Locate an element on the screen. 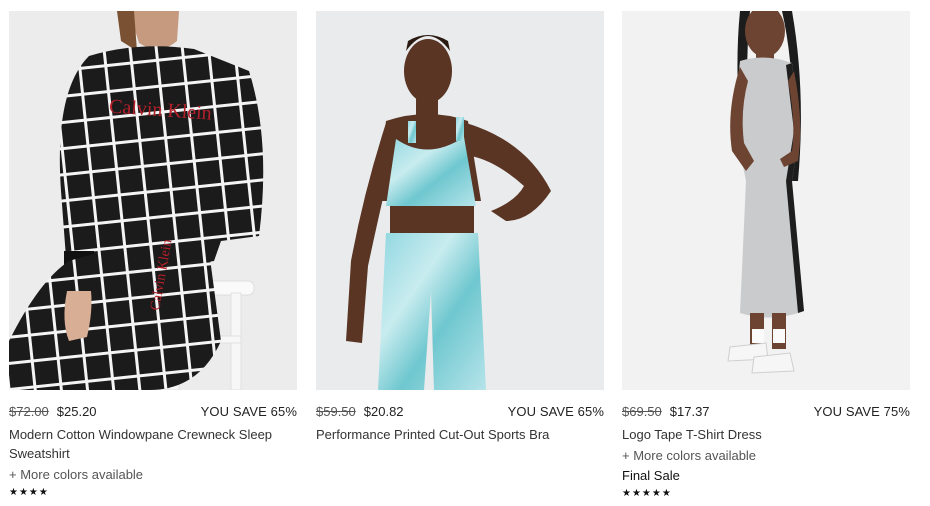 This screenshot has height=506, width=930. savings-label: YOU SAVE 75% is located at coordinates (861, 411).